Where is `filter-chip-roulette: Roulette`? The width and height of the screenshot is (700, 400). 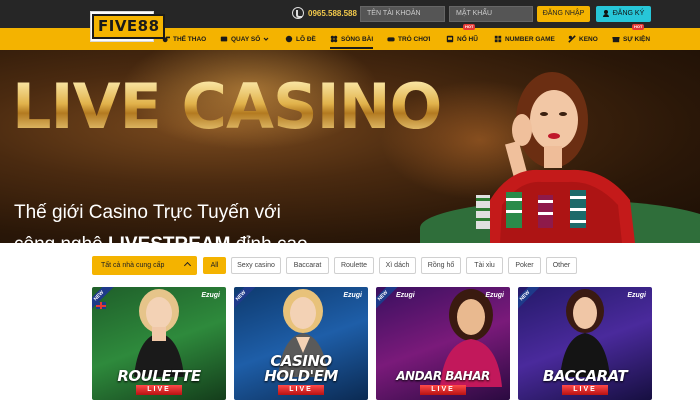
filter-chip-roulette: Roulette is located at coordinates (354, 265).